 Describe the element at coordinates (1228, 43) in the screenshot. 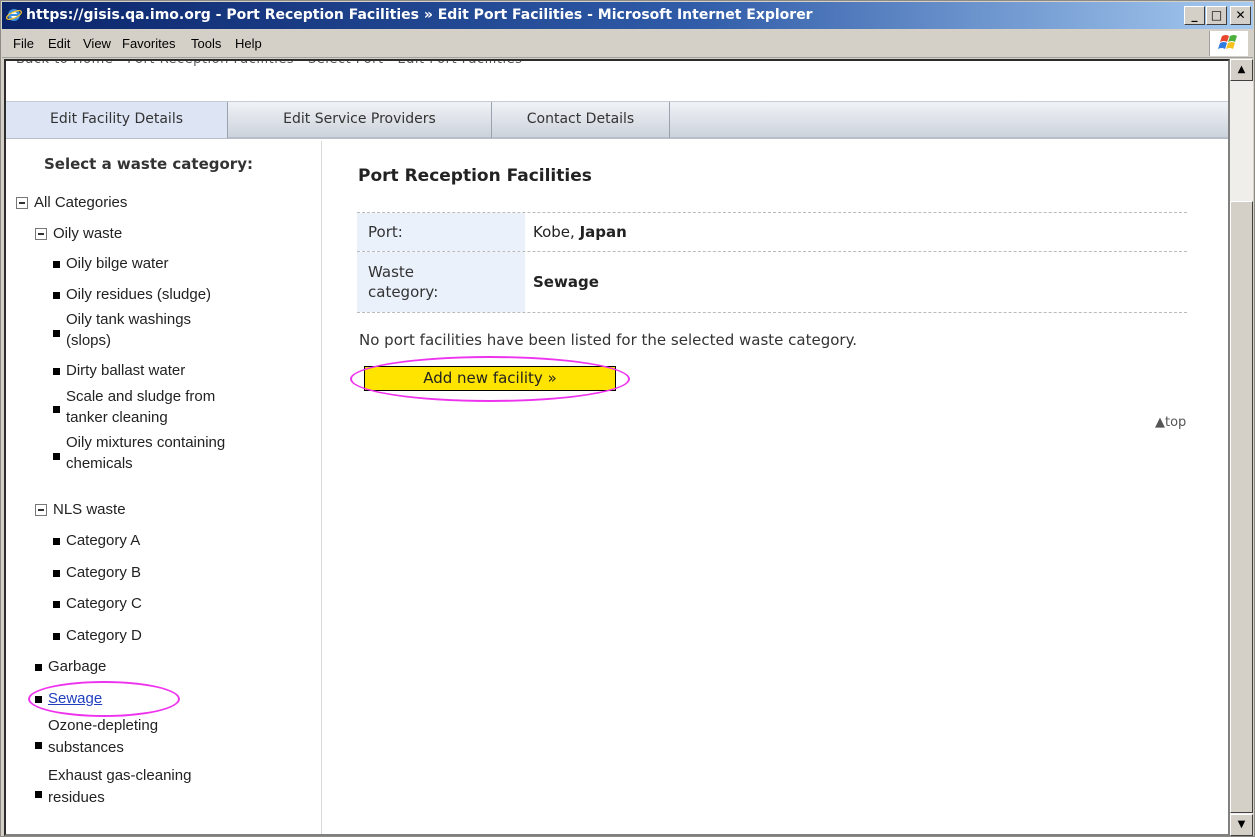

I see `windows-logo-icon` at that location.